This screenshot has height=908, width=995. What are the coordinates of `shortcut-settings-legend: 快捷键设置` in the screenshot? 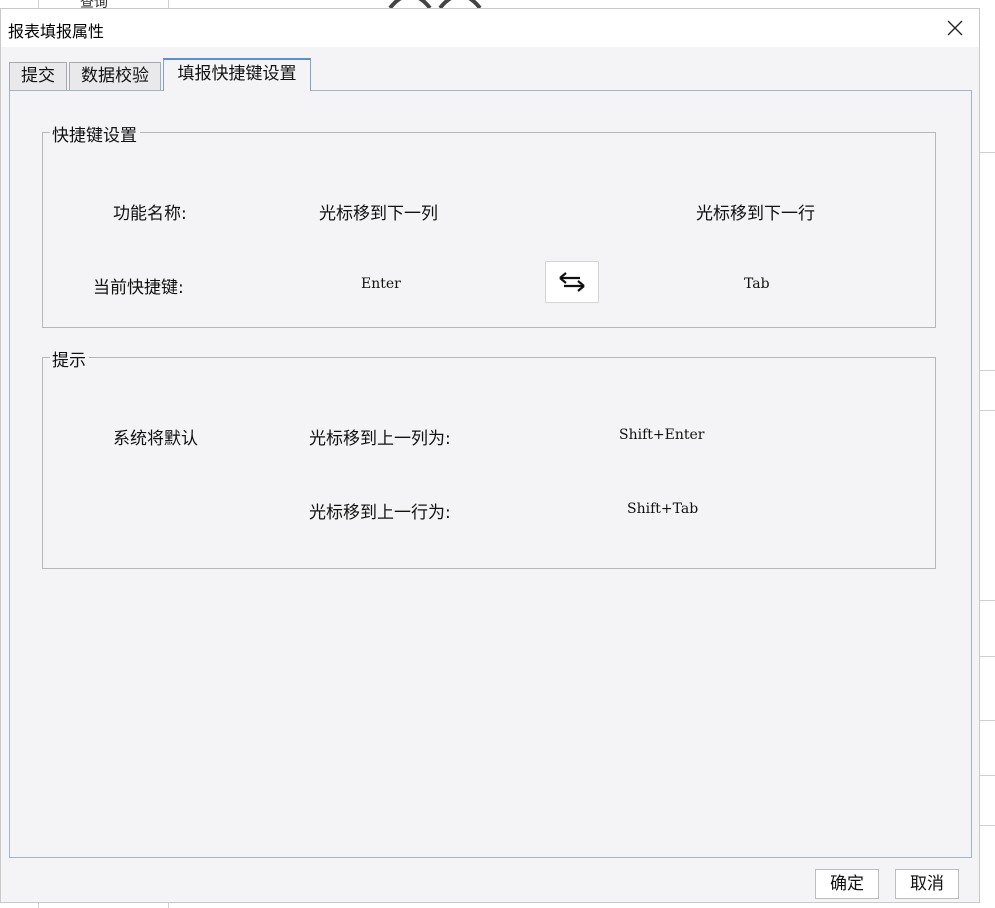 It's located at (95, 133).